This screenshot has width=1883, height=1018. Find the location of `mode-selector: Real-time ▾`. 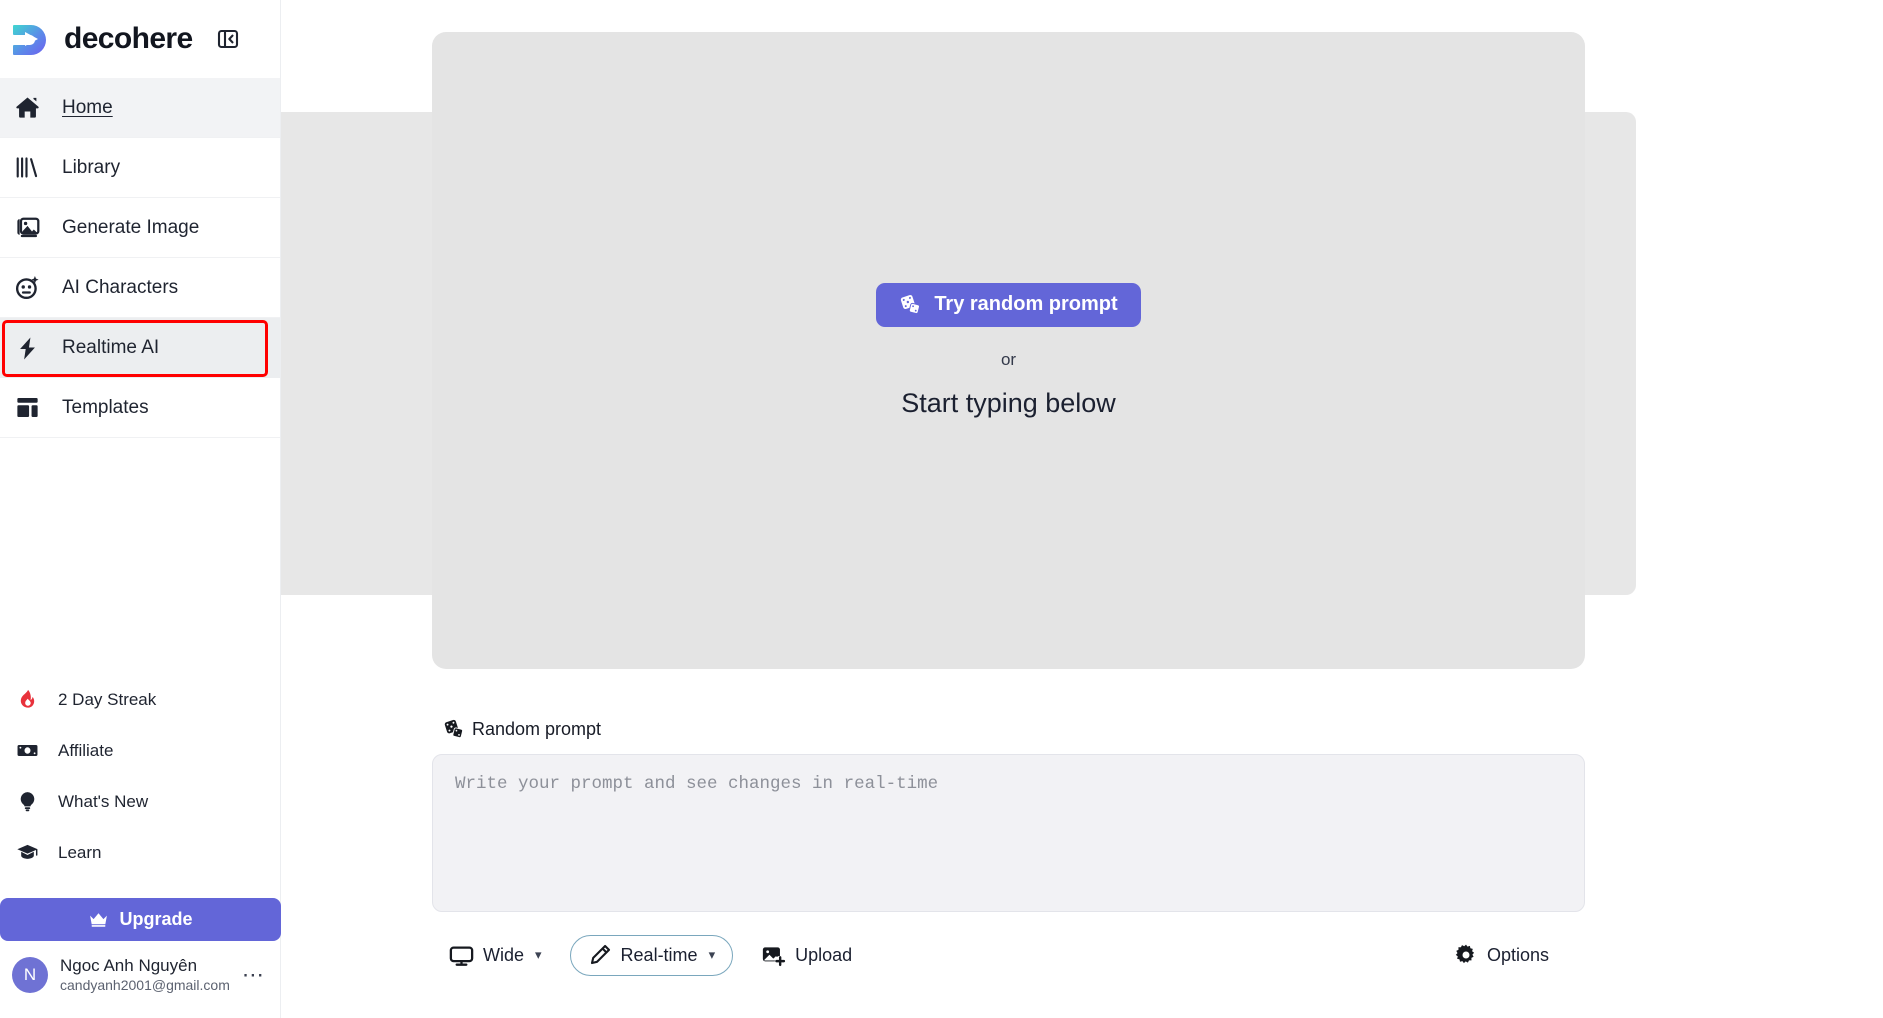

mode-selector: Real-time ▾ is located at coordinates (651, 955).